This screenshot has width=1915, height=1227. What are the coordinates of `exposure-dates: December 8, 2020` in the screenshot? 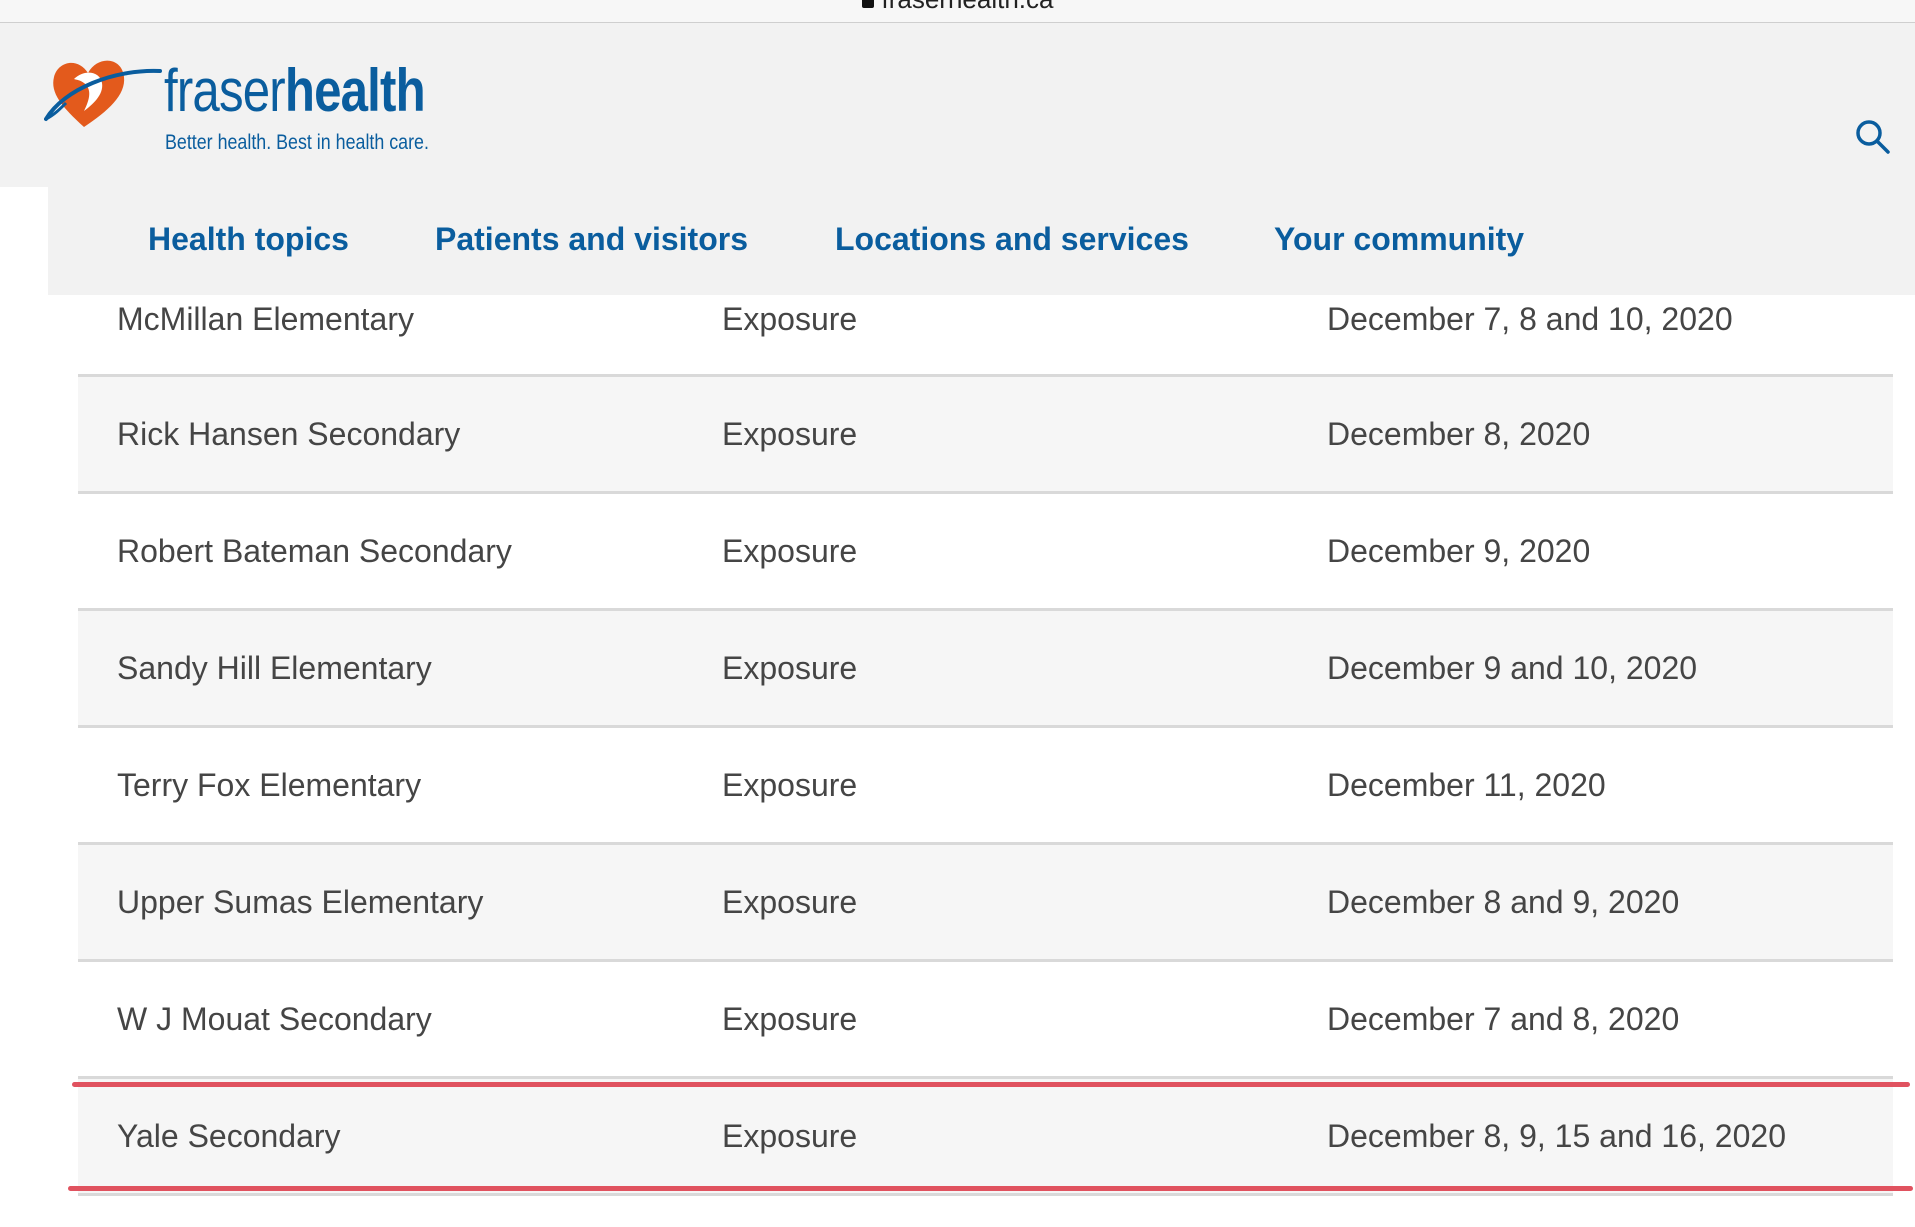 It's located at (1459, 434).